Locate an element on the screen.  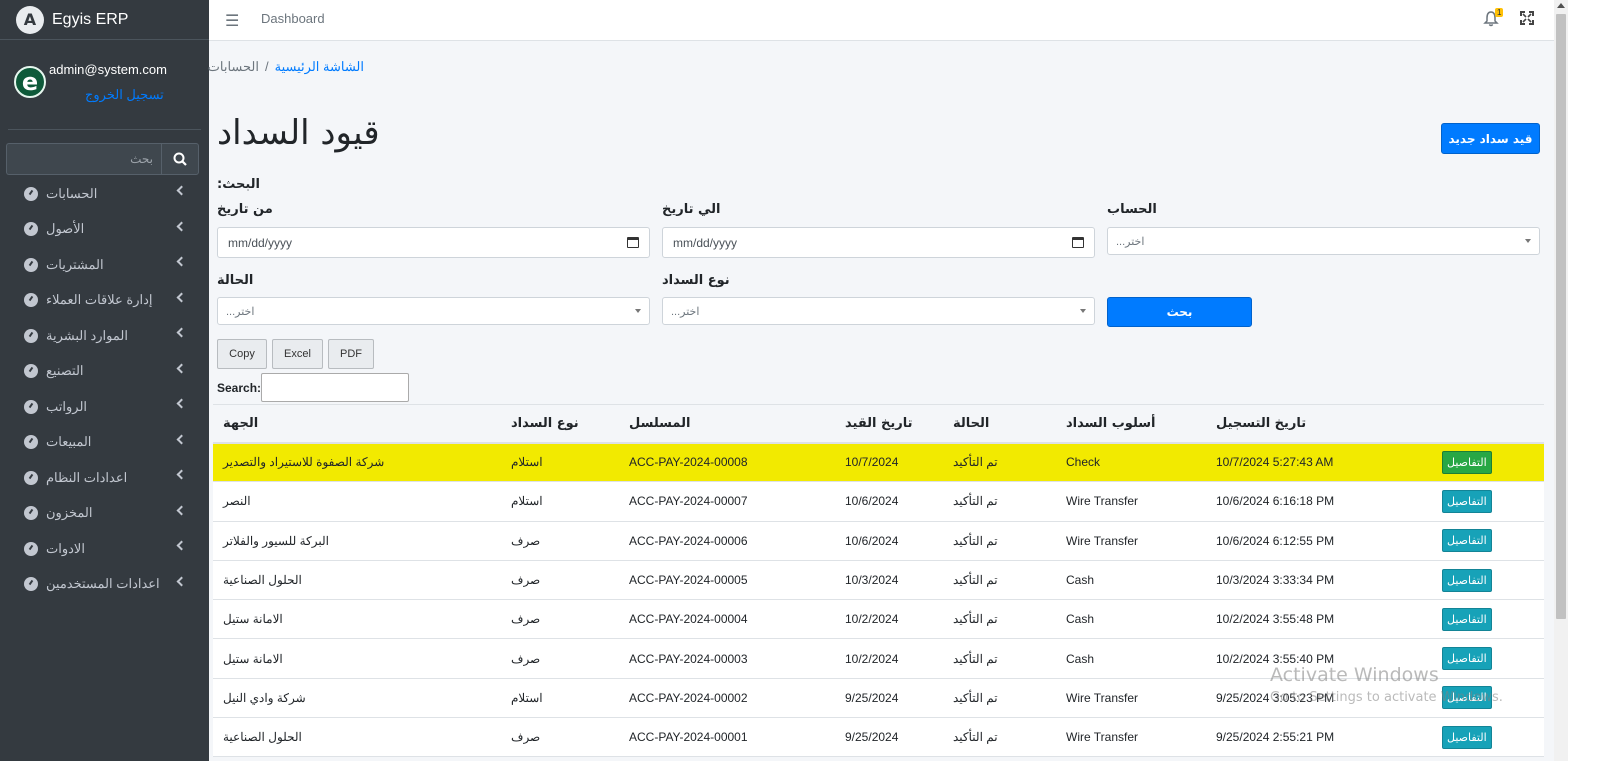
sidebar-item-label: التصنيع is located at coordinates (65, 371).